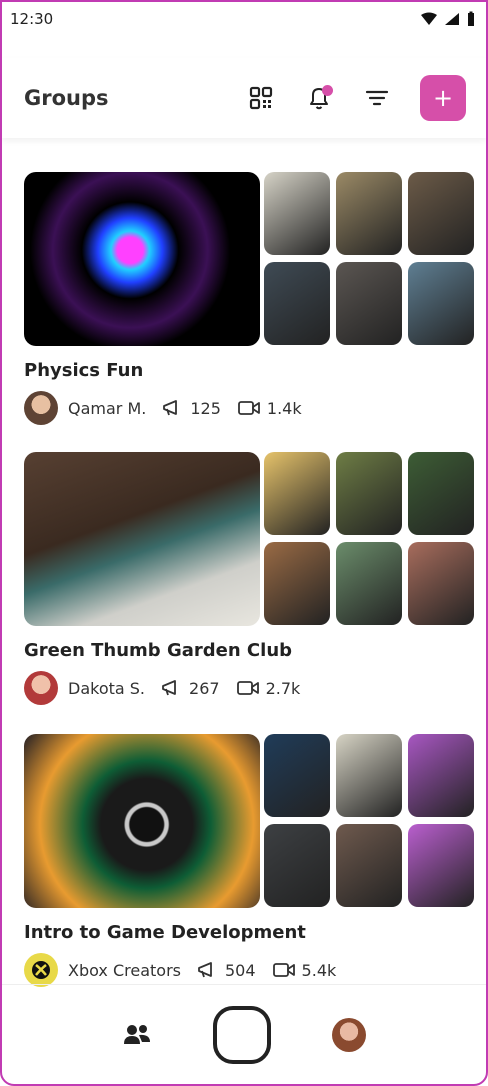 Image resolution: width=488 pixels, height=1086 pixels. What do you see at coordinates (327, 90) in the screenshot?
I see `notification-dot` at bounding box center [327, 90].